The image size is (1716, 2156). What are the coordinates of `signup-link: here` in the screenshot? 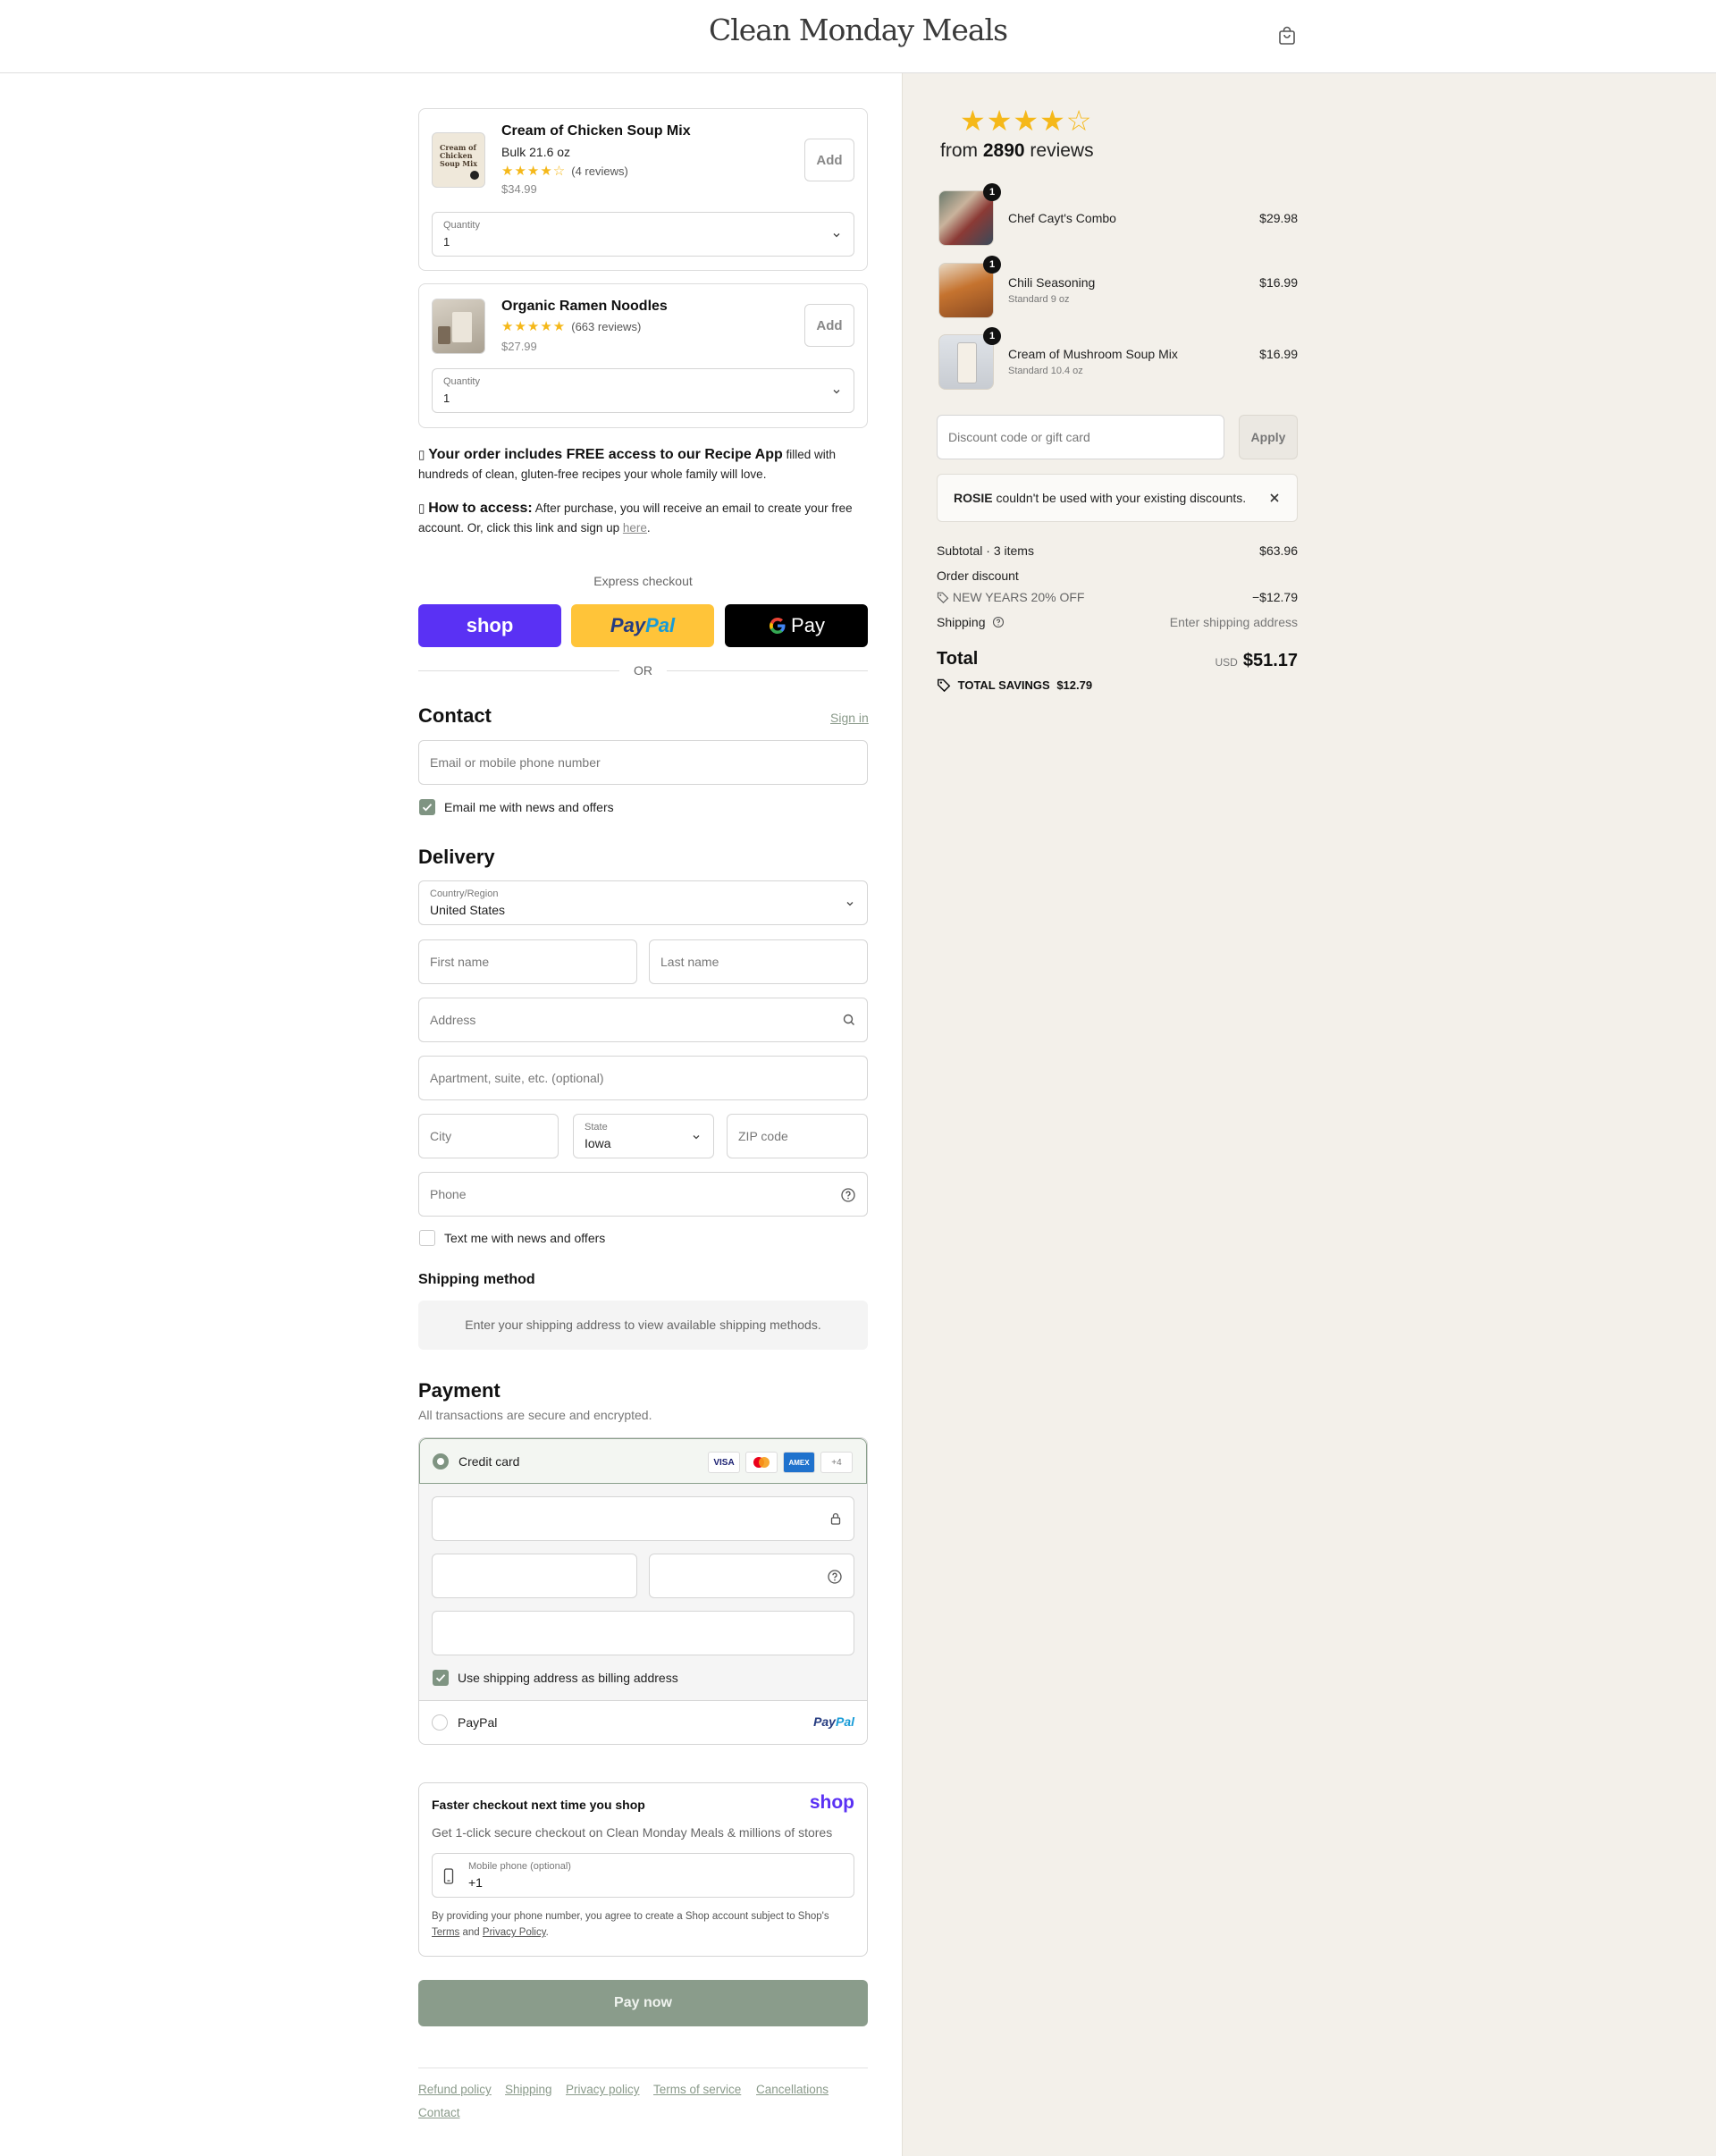 It's located at (635, 528).